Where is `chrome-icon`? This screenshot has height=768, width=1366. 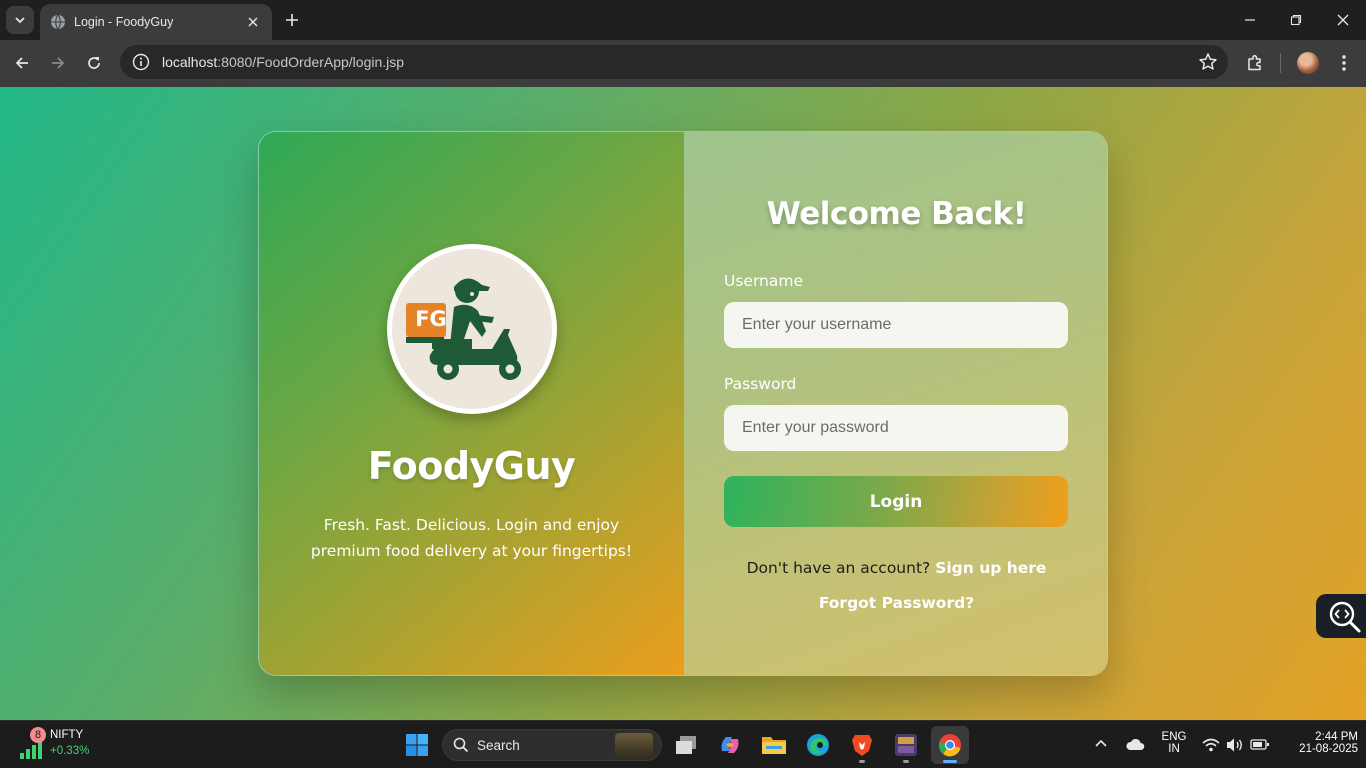
chrome-icon is located at coordinates (949, 745).